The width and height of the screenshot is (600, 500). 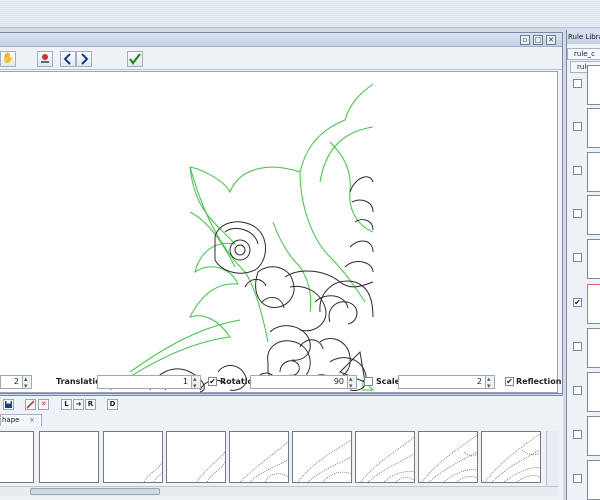 I want to click on close-icon: ✕, so click(x=551, y=40).